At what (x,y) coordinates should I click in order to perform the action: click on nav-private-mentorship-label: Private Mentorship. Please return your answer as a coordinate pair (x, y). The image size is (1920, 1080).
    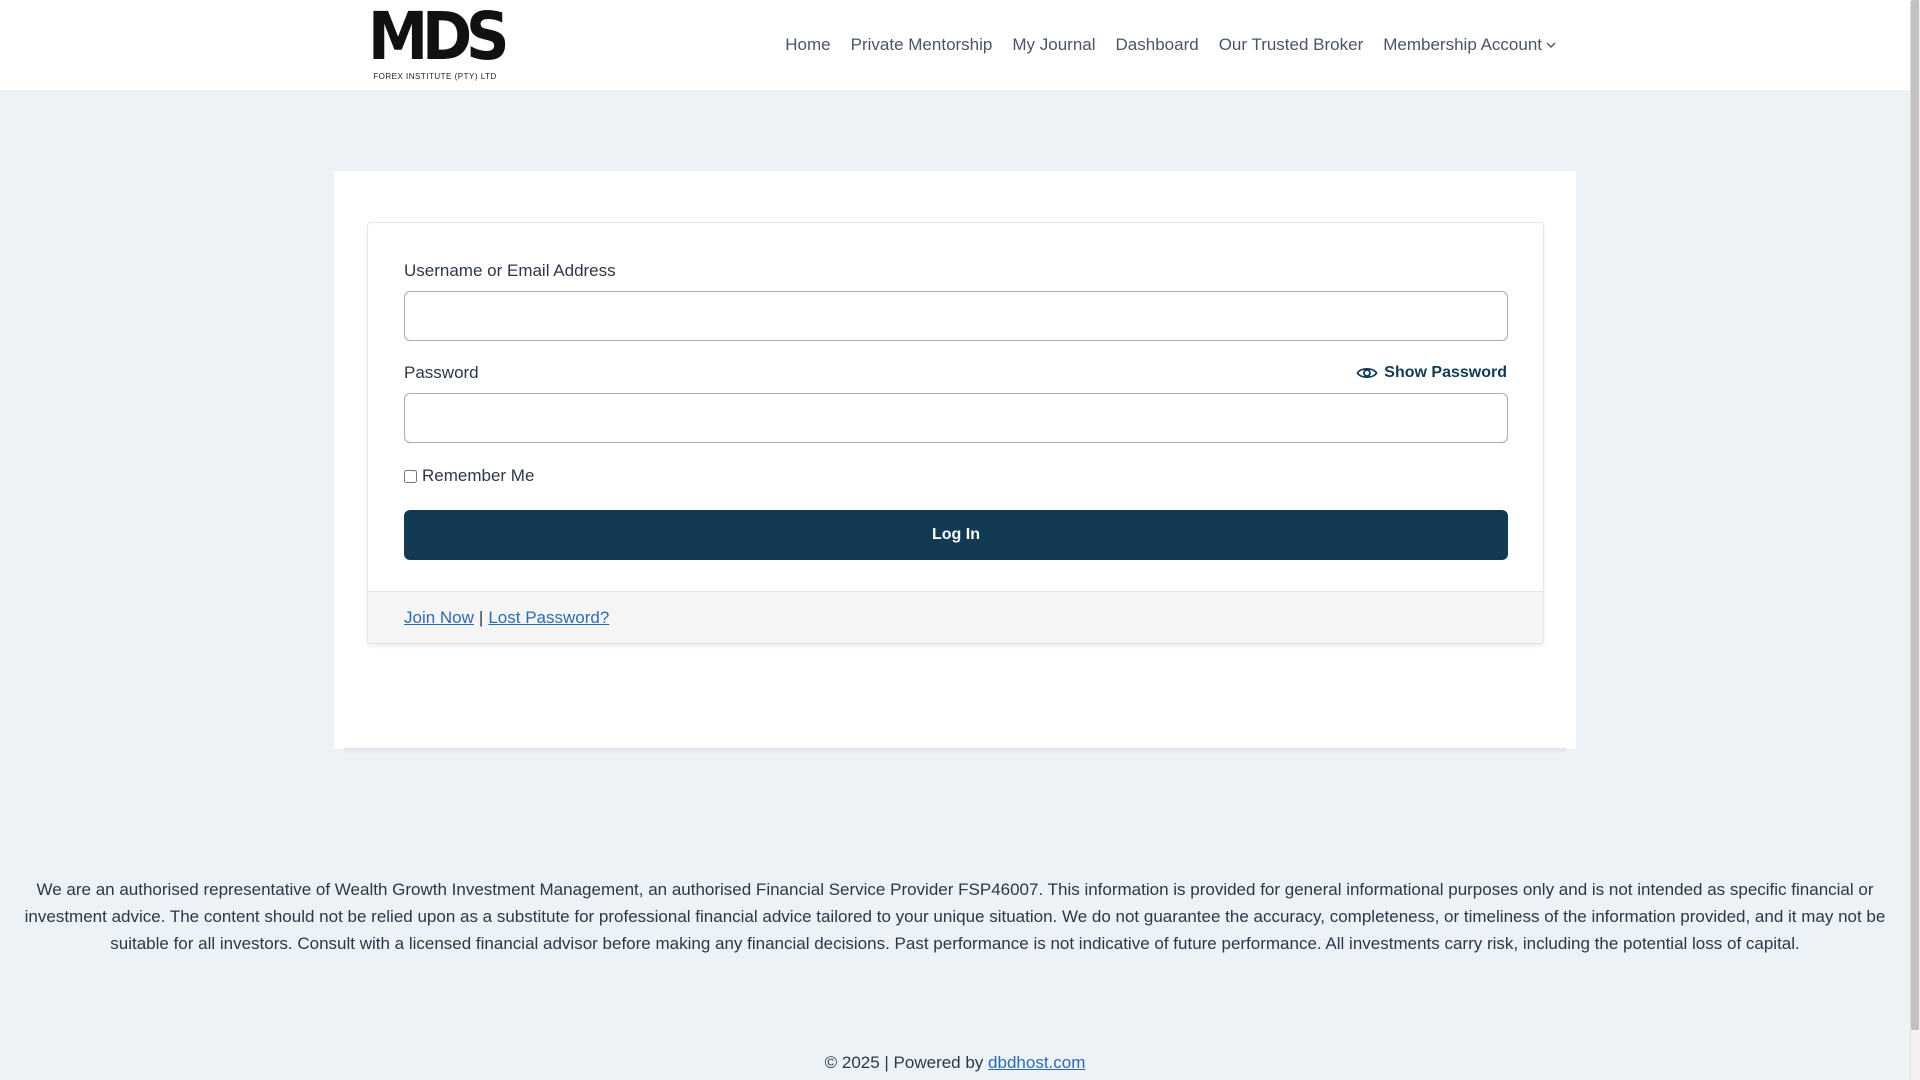
    Looking at the image, I should click on (921, 44).